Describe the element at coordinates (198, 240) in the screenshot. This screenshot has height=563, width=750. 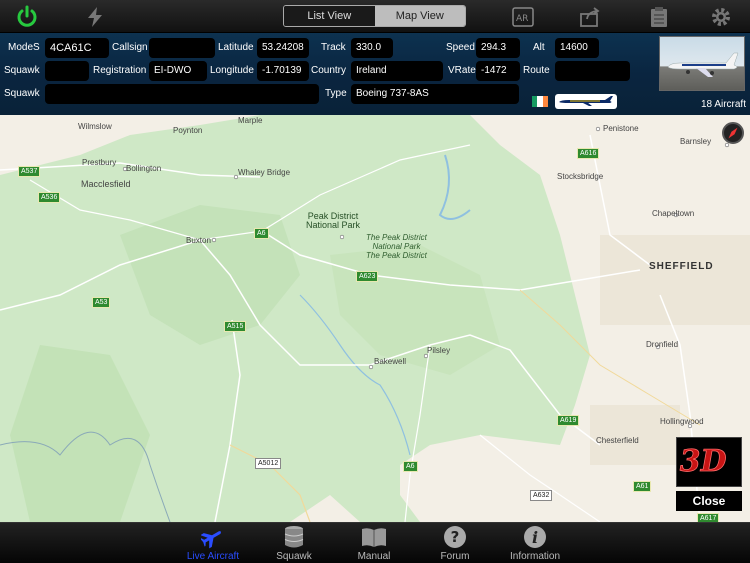
I see `town-buxton: Buxton` at that location.